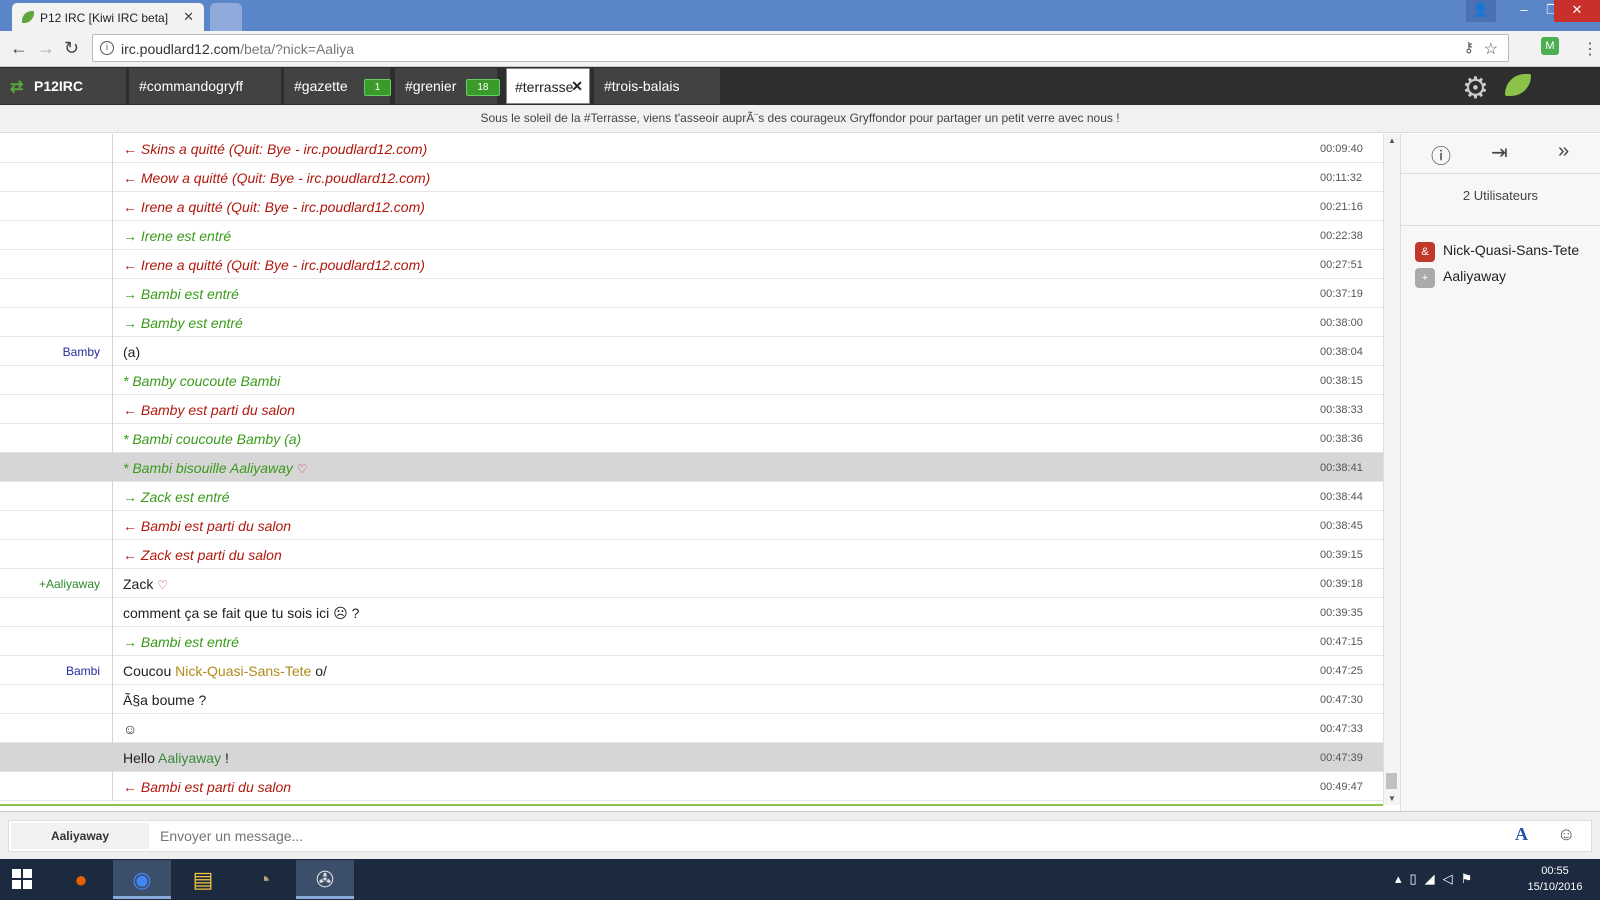 The height and width of the screenshot is (900, 1600). What do you see at coordinates (241, 613) in the screenshot?
I see `message-text: comment ça se fait que tu sois ici ☹ ?` at bounding box center [241, 613].